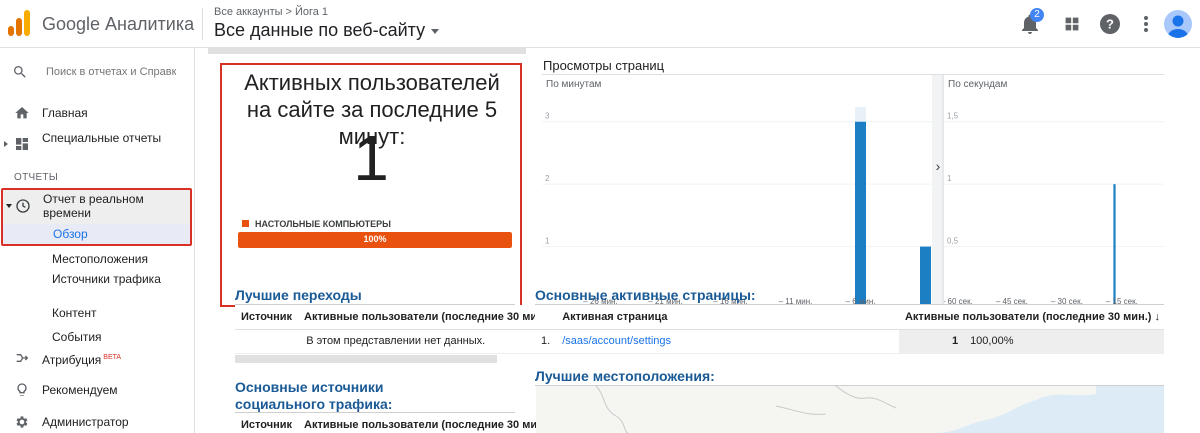 The image size is (1200, 433). What do you see at coordinates (96, 234) in the screenshot?
I see `nav-realtime-overview: Обзор` at bounding box center [96, 234].